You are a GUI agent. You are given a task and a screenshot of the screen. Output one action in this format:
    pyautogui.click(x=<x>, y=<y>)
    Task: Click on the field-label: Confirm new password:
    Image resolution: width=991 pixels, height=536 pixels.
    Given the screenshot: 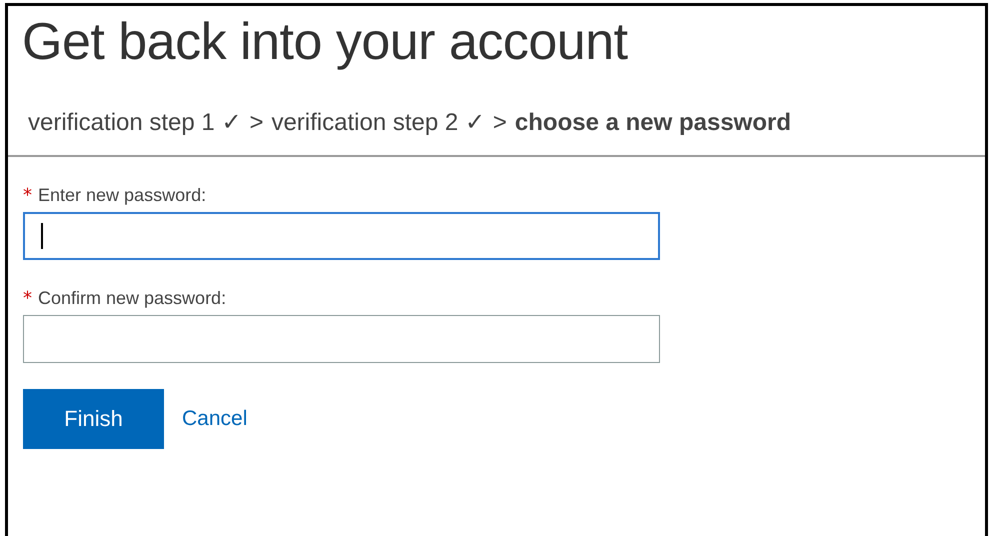 What is the action you would take?
    pyautogui.click(x=132, y=298)
    